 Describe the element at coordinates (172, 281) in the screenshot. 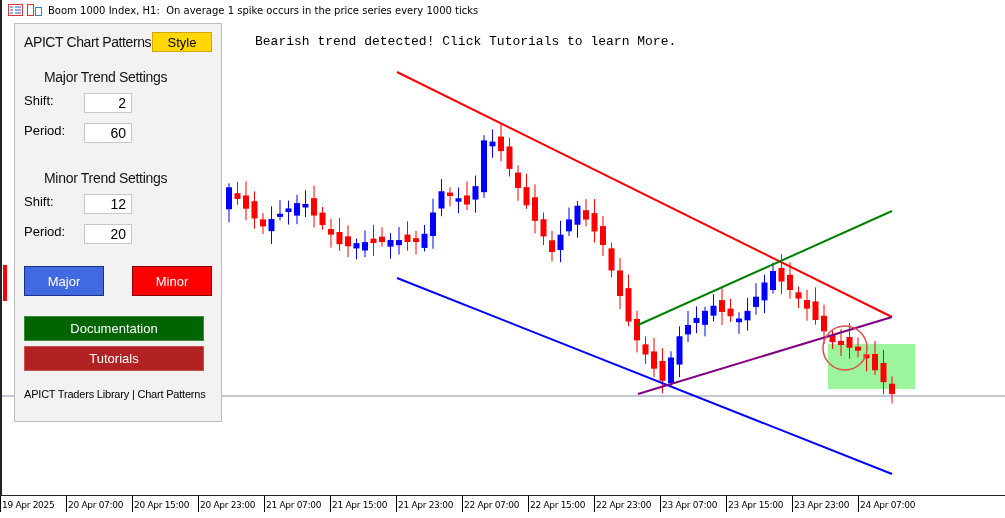

I see `minor-button: Minor` at that location.